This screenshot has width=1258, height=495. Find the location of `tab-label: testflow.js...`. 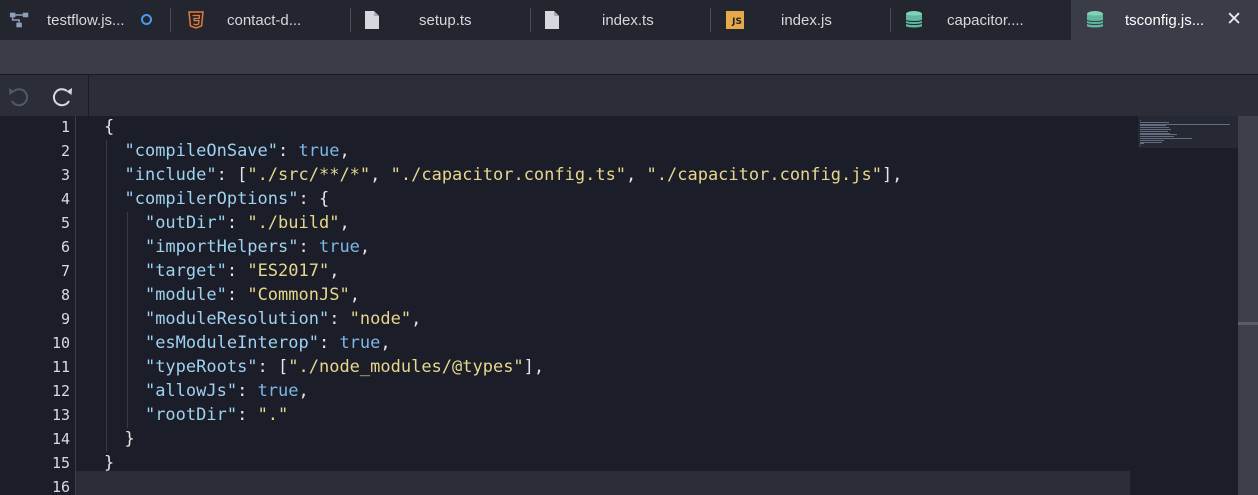

tab-label: testflow.js... is located at coordinates (86, 20).